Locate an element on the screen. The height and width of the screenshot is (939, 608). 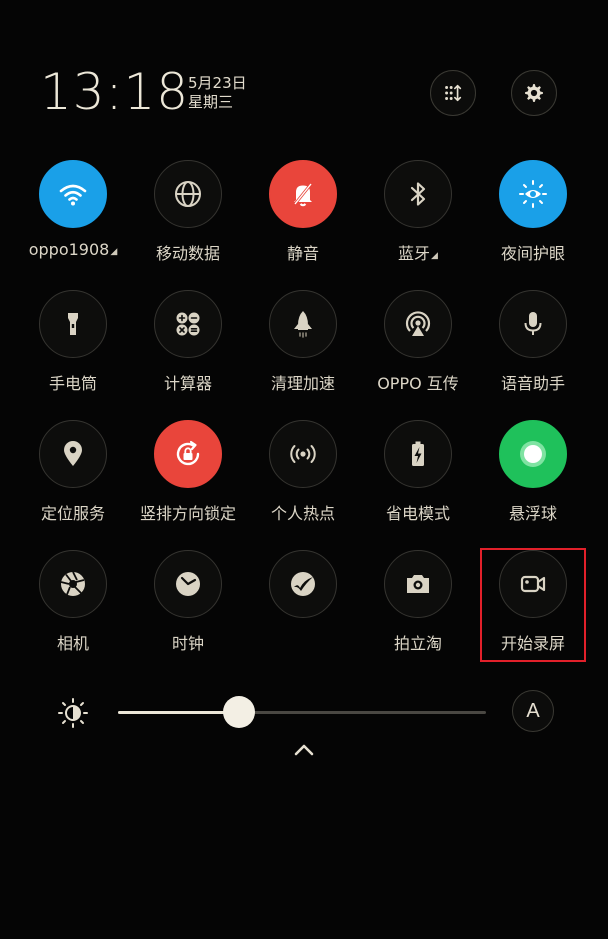
highlight-box is located at coordinates (533, 605).